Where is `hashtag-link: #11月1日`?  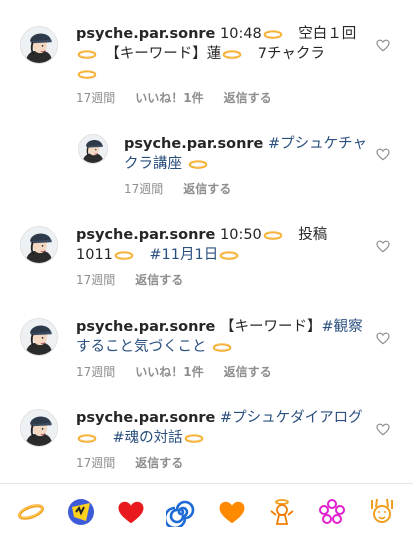 hashtag-link: #11月1日 is located at coordinates (183, 255).